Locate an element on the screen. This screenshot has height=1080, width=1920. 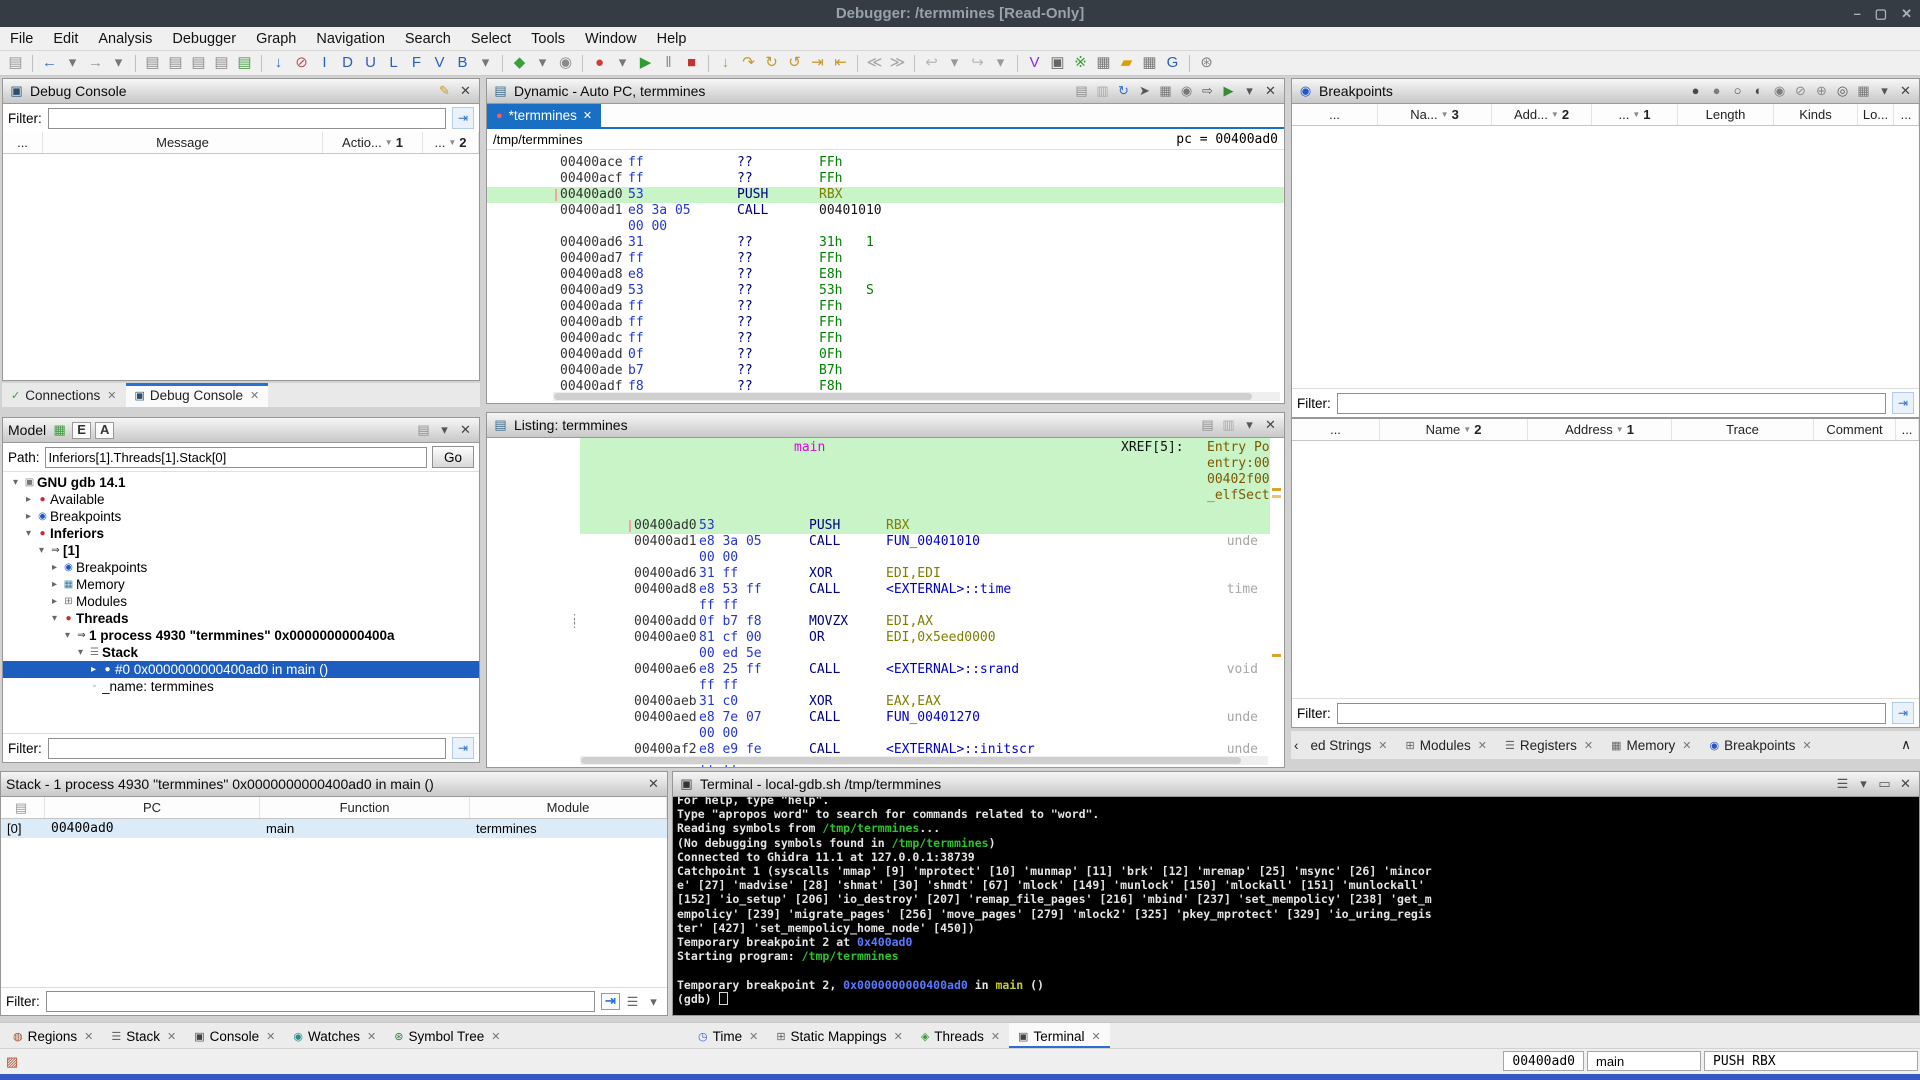
forward-dropdown-icon: ▾ is located at coordinates (118, 63).